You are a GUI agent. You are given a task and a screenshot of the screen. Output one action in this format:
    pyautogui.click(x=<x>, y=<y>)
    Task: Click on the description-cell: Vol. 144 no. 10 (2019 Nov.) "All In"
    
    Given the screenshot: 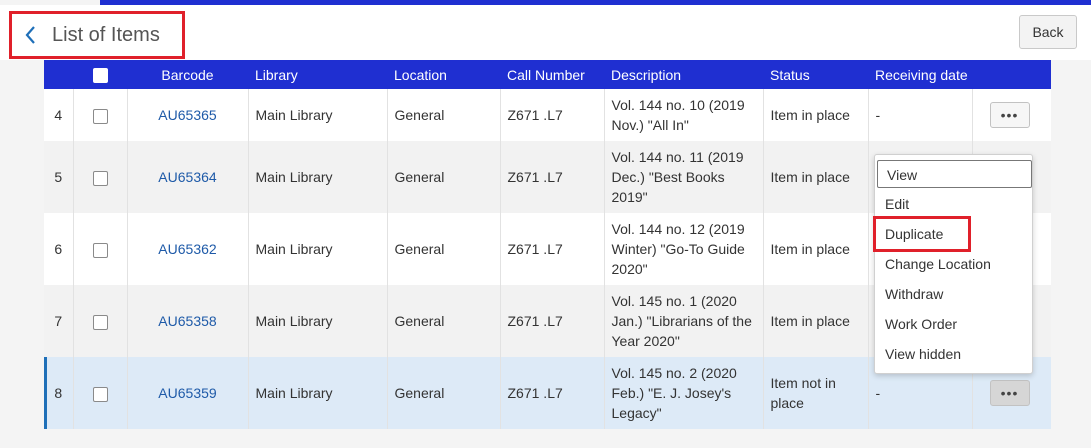 What is the action you would take?
    pyautogui.click(x=684, y=115)
    